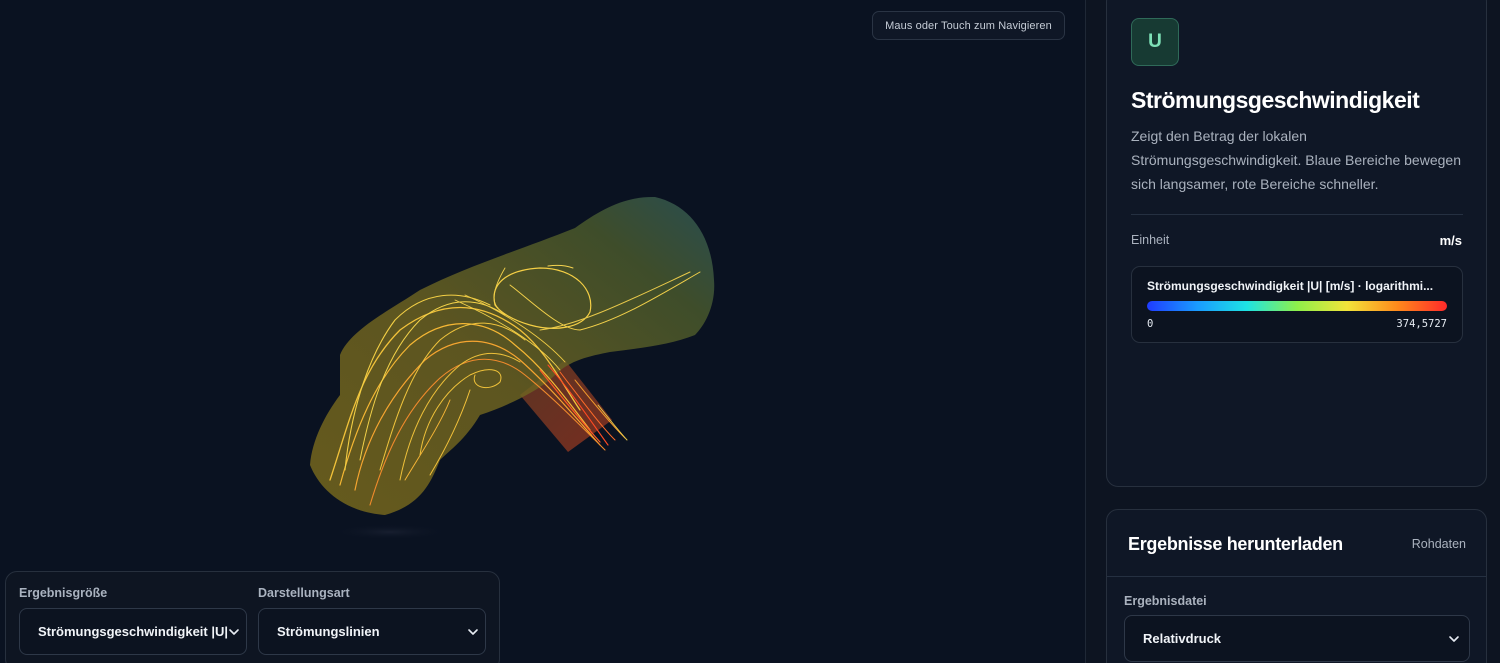  I want to click on navigation-hint: Maus oder Touch zum Navigieren, so click(968, 25).